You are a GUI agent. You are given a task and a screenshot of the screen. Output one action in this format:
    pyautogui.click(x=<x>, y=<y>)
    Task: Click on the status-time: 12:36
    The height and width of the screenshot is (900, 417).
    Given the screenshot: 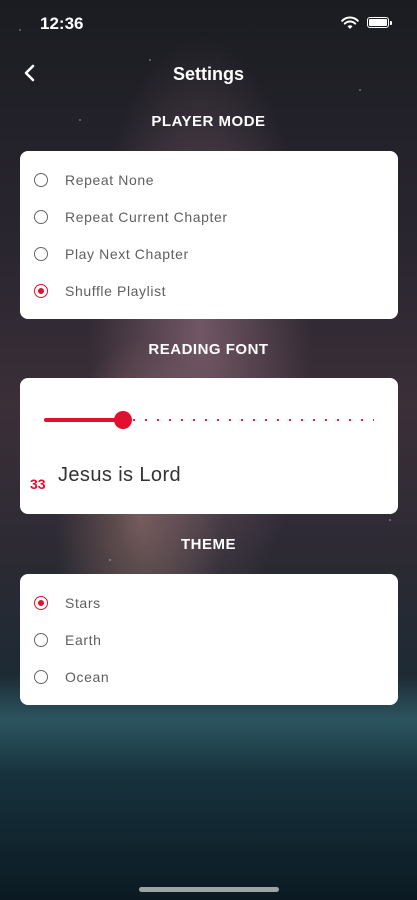 What is the action you would take?
    pyautogui.click(x=62, y=23)
    